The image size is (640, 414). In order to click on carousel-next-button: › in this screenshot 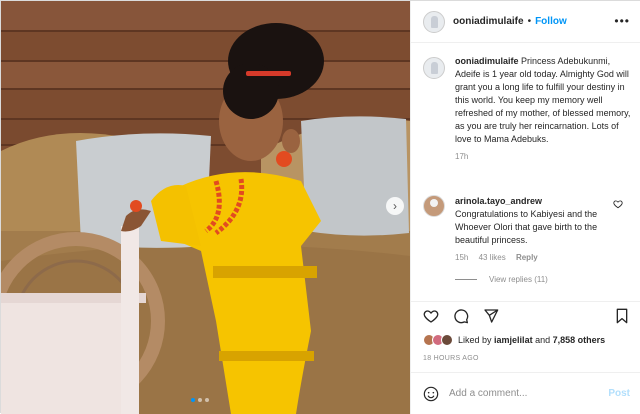, I will do `click(395, 206)`.